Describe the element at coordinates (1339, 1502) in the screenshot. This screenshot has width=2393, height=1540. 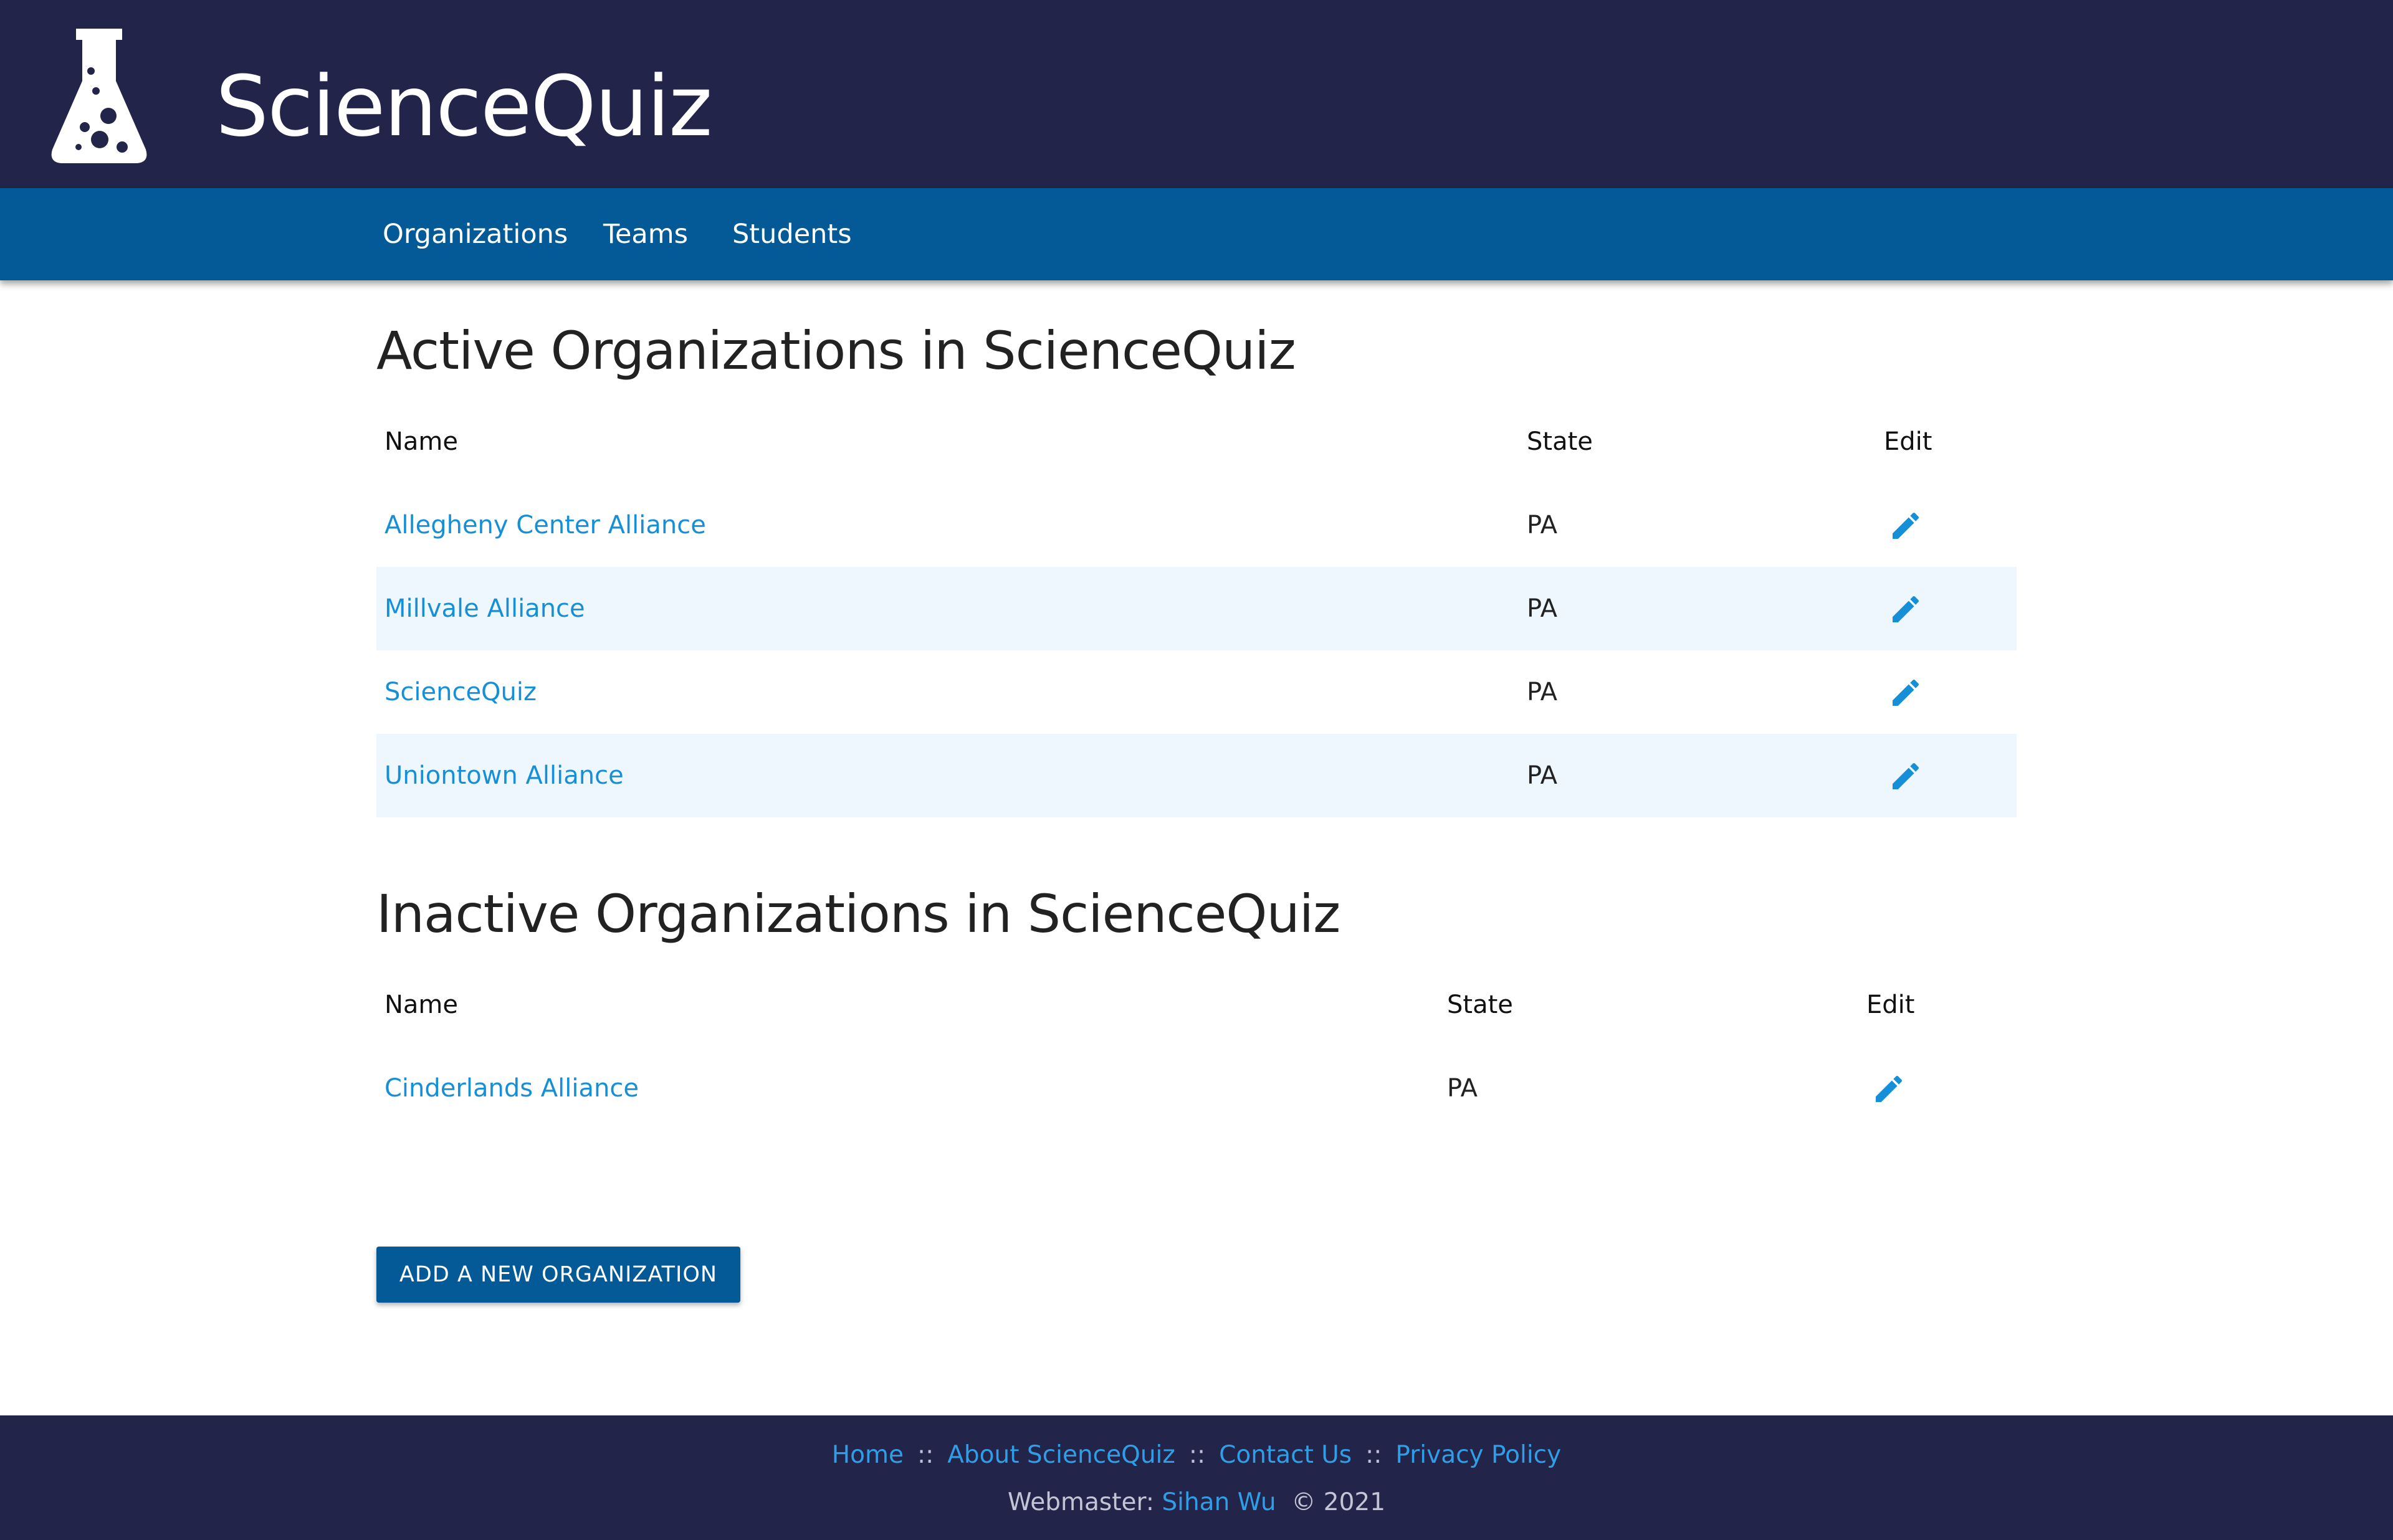
I see `copyright: © 2021` at that location.